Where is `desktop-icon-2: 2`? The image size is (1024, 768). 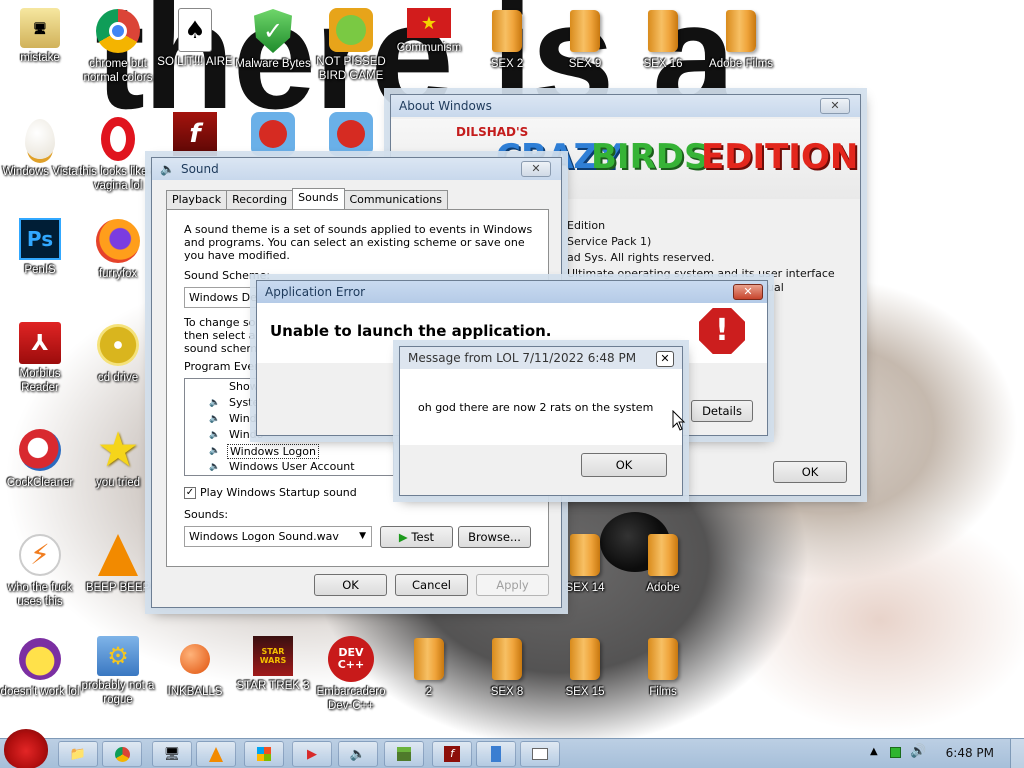 desktop-icon-2: 2 is located at coordinates (429, 667).